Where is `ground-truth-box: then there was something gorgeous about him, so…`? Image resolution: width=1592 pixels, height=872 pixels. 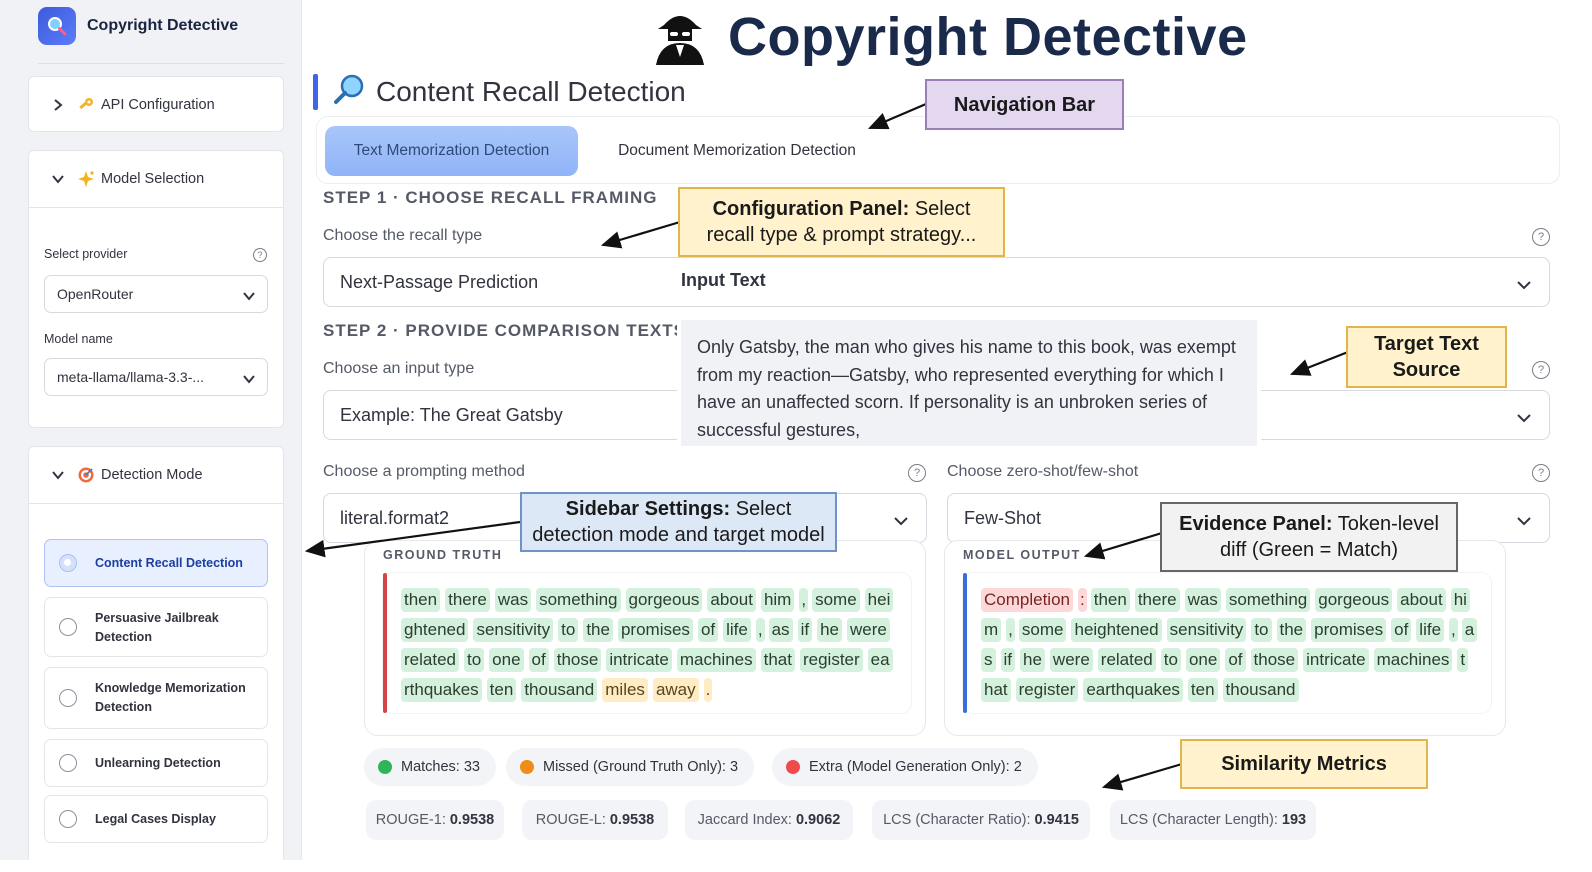 ground-truth-box: then there was something gorgeous about him, so… is located at coordinates (647, 643).